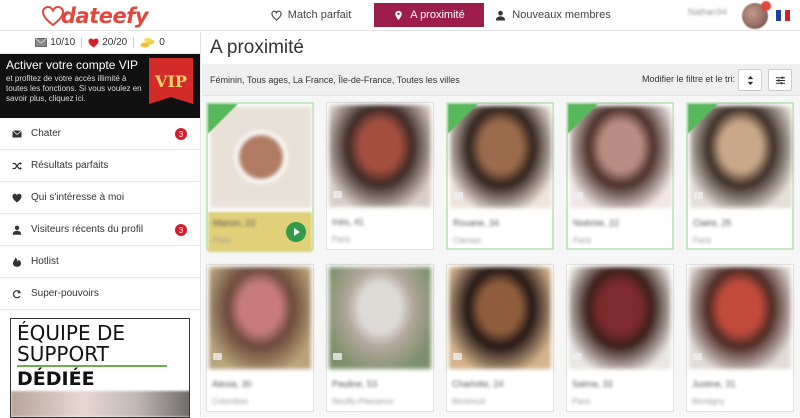 This screenshot has width=800, height=418. Describe the element at coordinates (17, 133) in the screenshot. I see `envelope-icon` at that location.